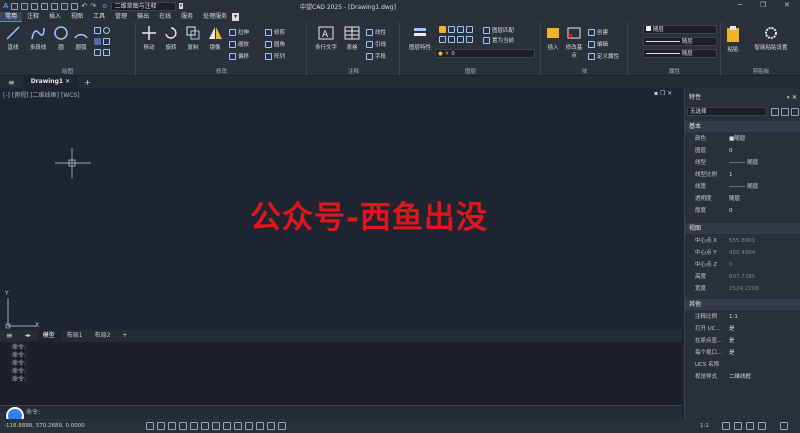 Image resolution: width=800 pixels, height=433 pixels. Describe the element at coordinates (791, 97) in the screenshot. I see `palette-close-icon: » ✕` at that location.